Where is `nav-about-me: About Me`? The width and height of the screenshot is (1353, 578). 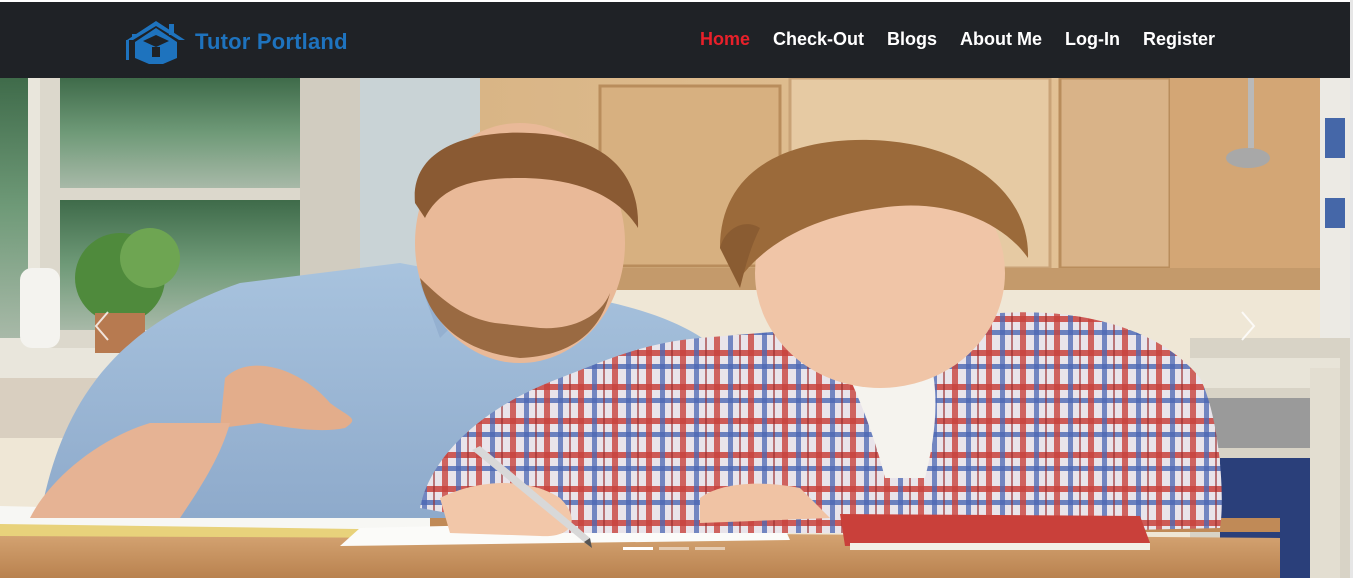 nav-about-me: About Me is located at coordinates (1001, 39).